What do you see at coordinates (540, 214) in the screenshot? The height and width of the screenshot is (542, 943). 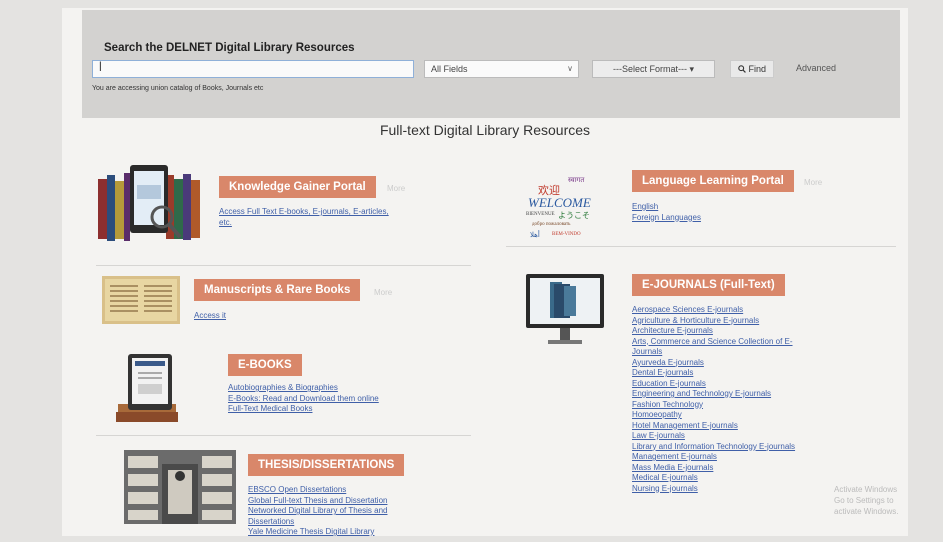 I see `banner-text: BIENVENUE` at bounding box center [540, 214].